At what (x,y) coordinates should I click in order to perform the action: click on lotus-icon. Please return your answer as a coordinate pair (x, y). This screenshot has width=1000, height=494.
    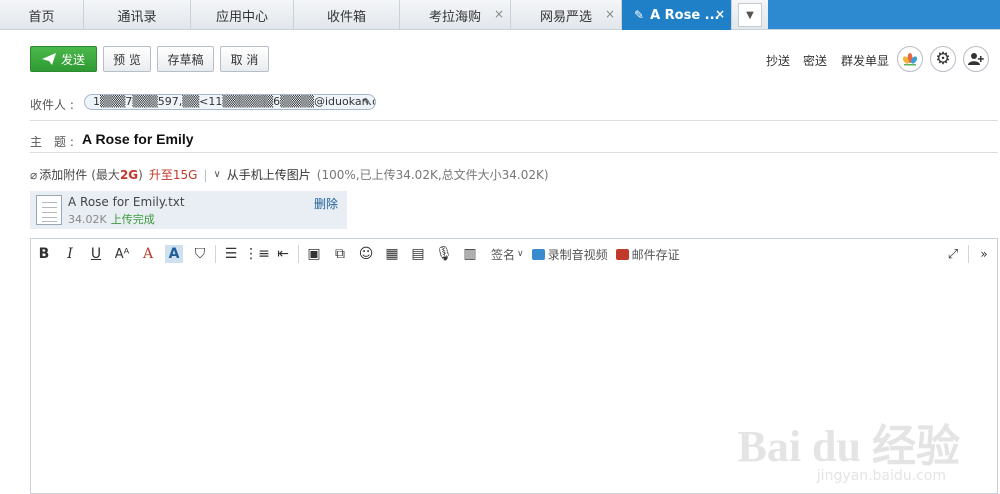
    Looking at the image, I should click on (910, 59).